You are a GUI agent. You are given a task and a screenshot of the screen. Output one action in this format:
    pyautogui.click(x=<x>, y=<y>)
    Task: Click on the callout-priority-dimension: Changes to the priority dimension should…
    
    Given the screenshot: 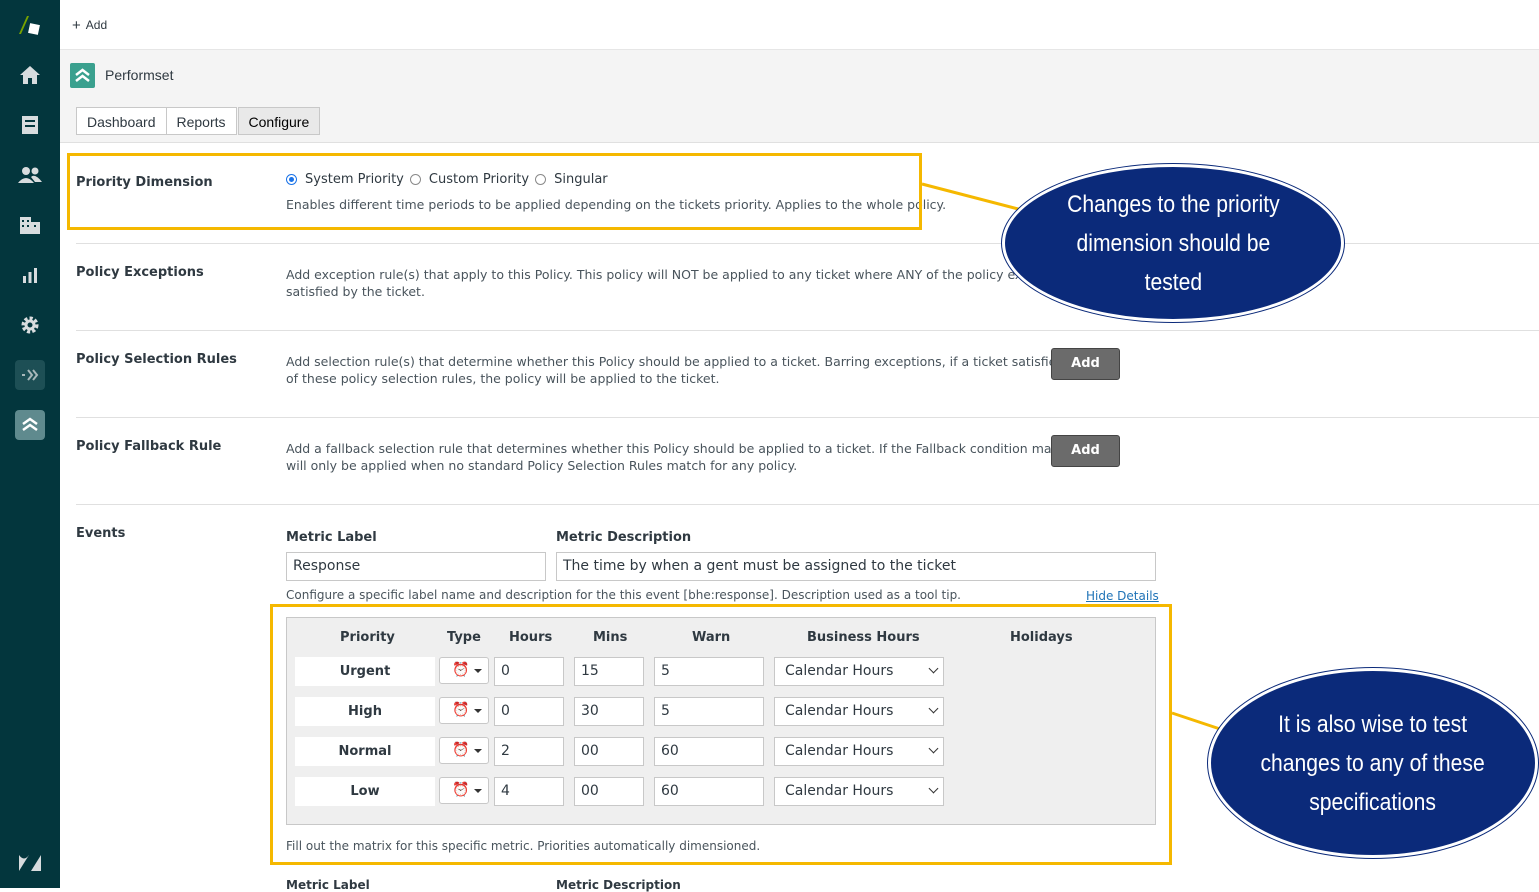 What is the action you would take?
    pyautogui.click(x=1173, y=243)
    